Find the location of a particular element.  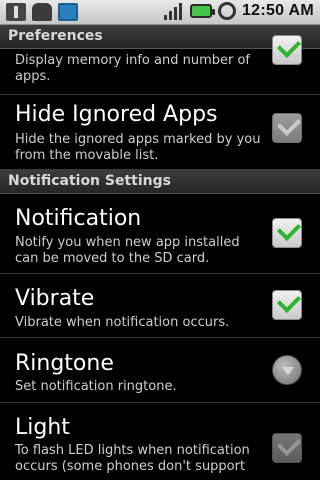

vibrate-checkbox is located at coordinates (287, 304).